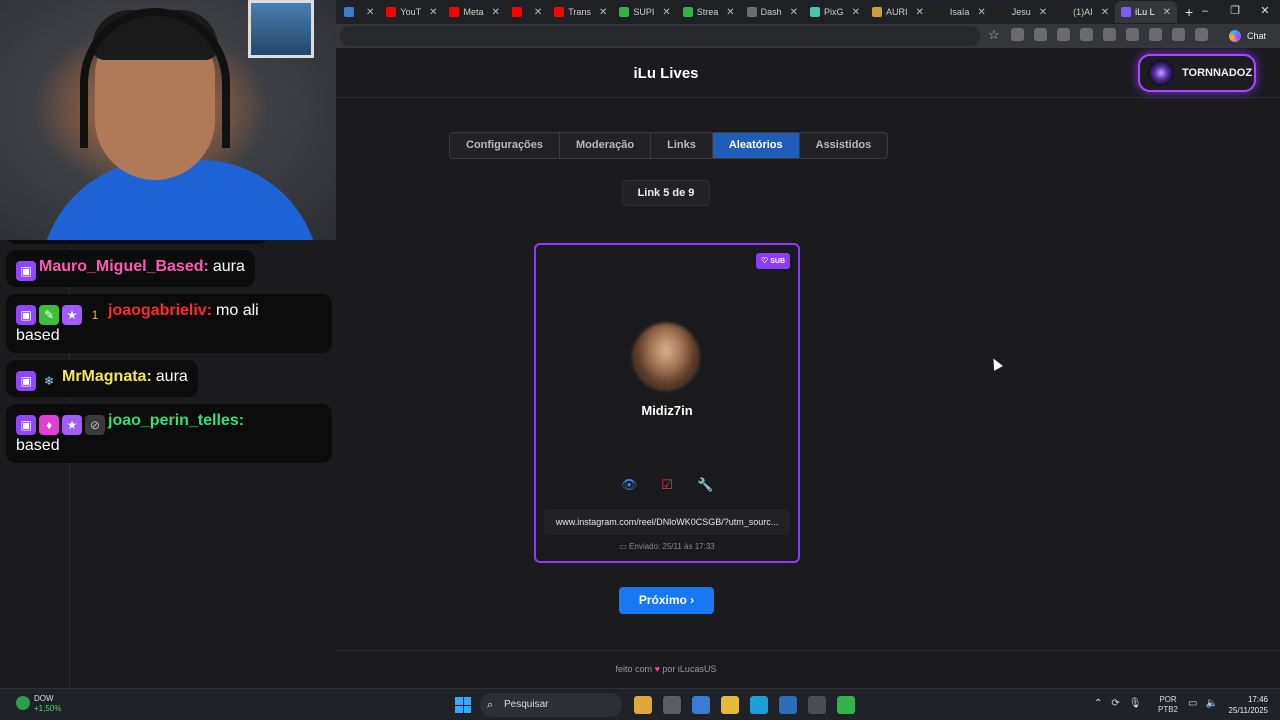 The image size is (1280, 720). I want to click on tab-configuracoes: Configurações, so click(505, 145).